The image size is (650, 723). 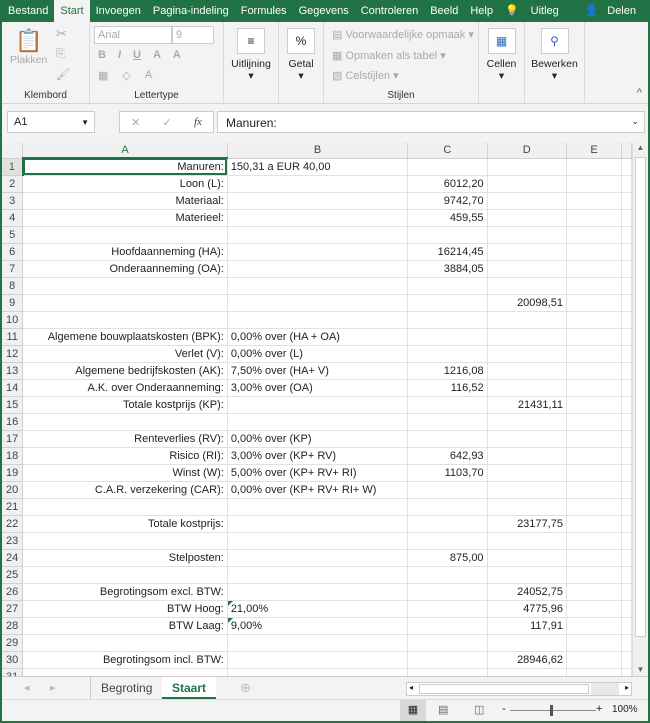 I want to click on page-break-view-icon: ◫, so click(x=479, y=709).